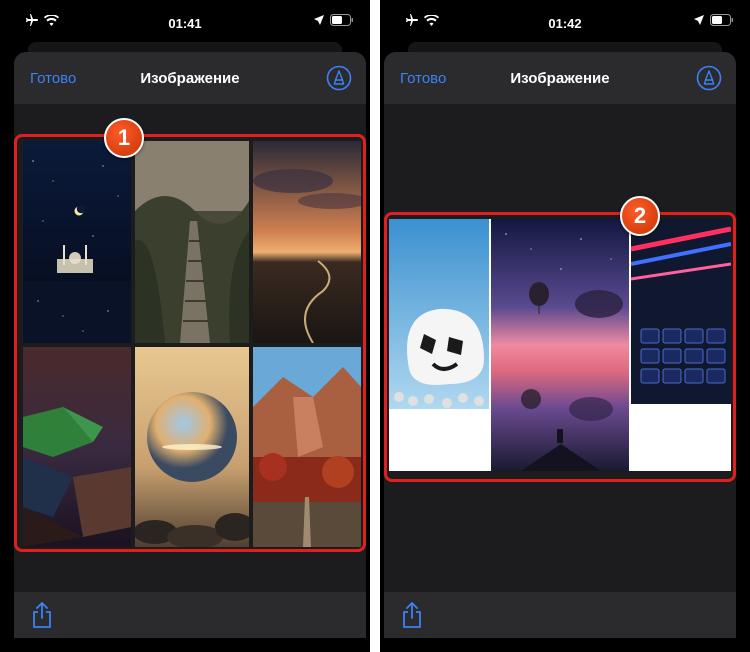 The image size is (750, 652). What do you see at coordinates (124, 138) in the screenshot?
I see `step-badge-1: 1` at bounding box center [124, 138].